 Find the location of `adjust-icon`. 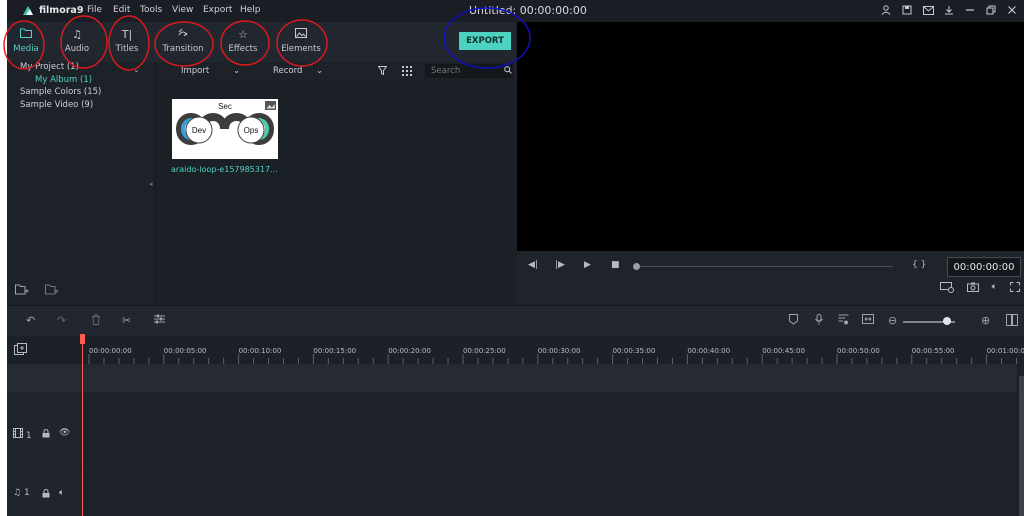

adjust-icon is located at coordinates (159, 320).